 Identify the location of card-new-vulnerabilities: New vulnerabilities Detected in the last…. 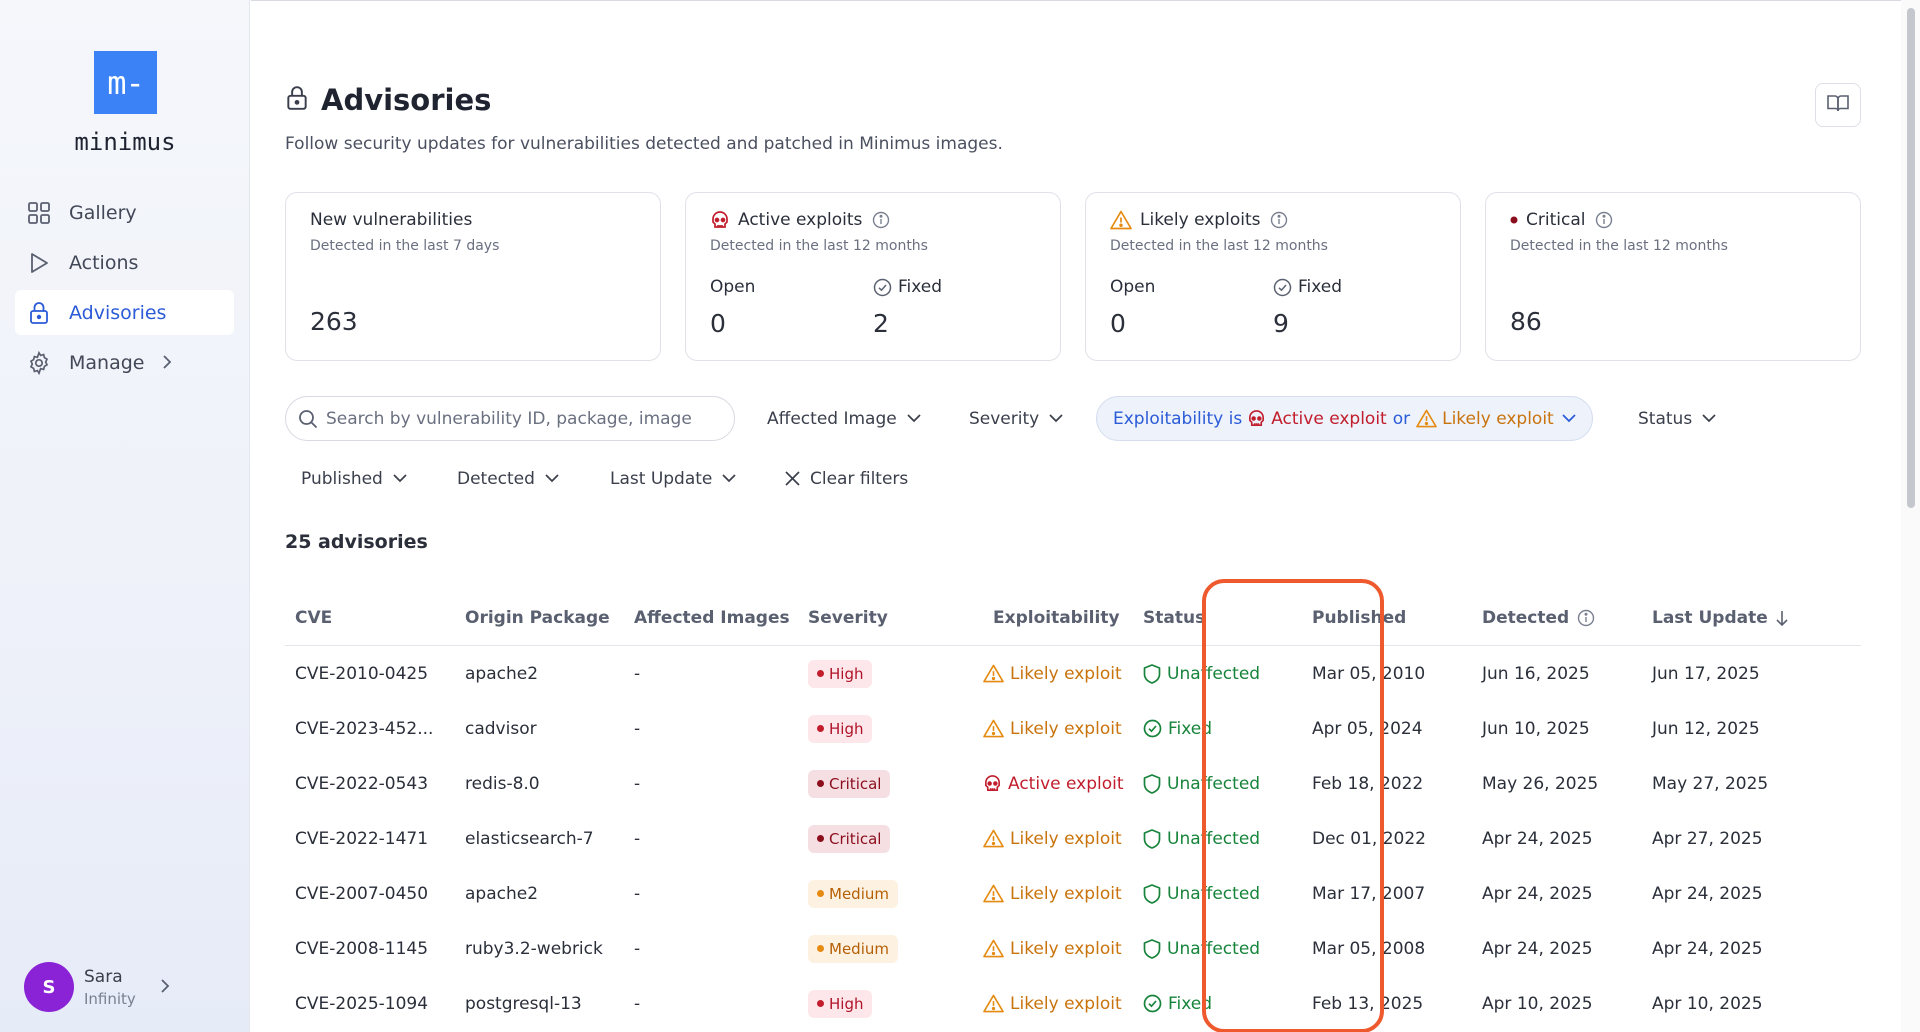
(473, 276).